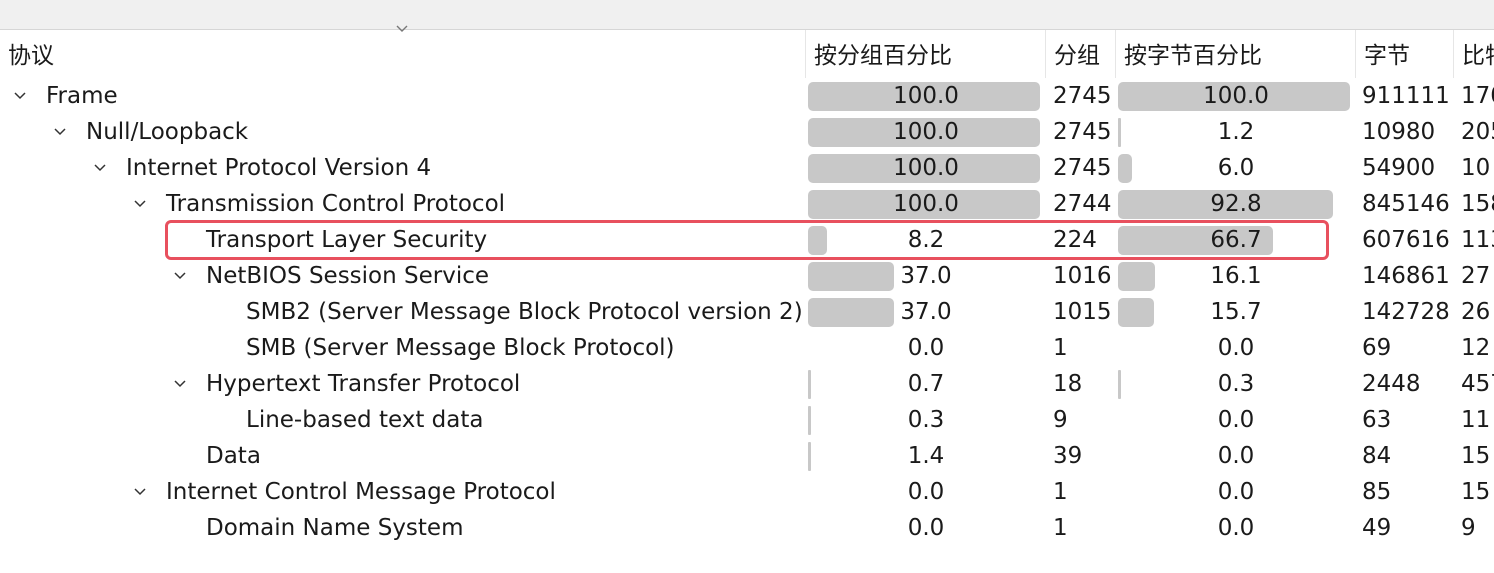 The width and height of the screenshot is (1494, 573). I want to click on bytes-cell: 84, so click(1377, 456).